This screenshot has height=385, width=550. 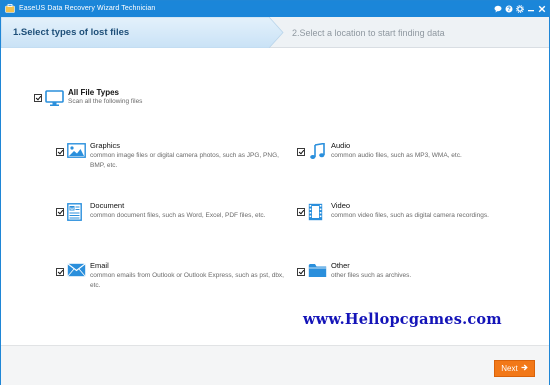 What do you see at coordinates (509, 368) in the screenshot?
I see `next-button-label: Next` at bounding box center [509, 368].